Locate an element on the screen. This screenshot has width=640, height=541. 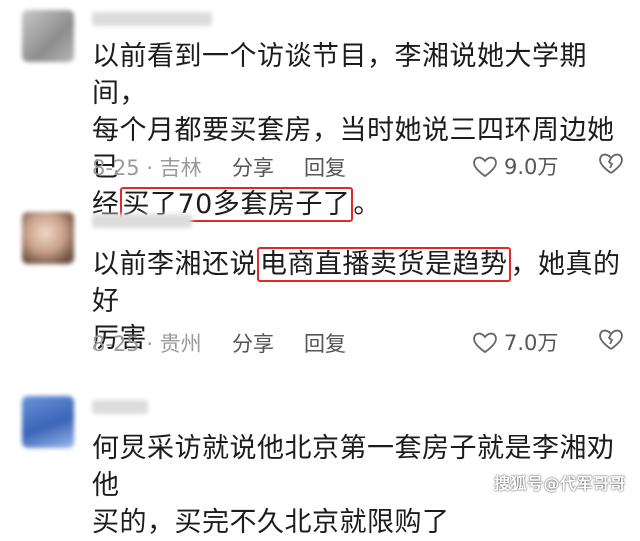
comment-text-segment: 以前李湘还说 is located at coordinates (174, 264).